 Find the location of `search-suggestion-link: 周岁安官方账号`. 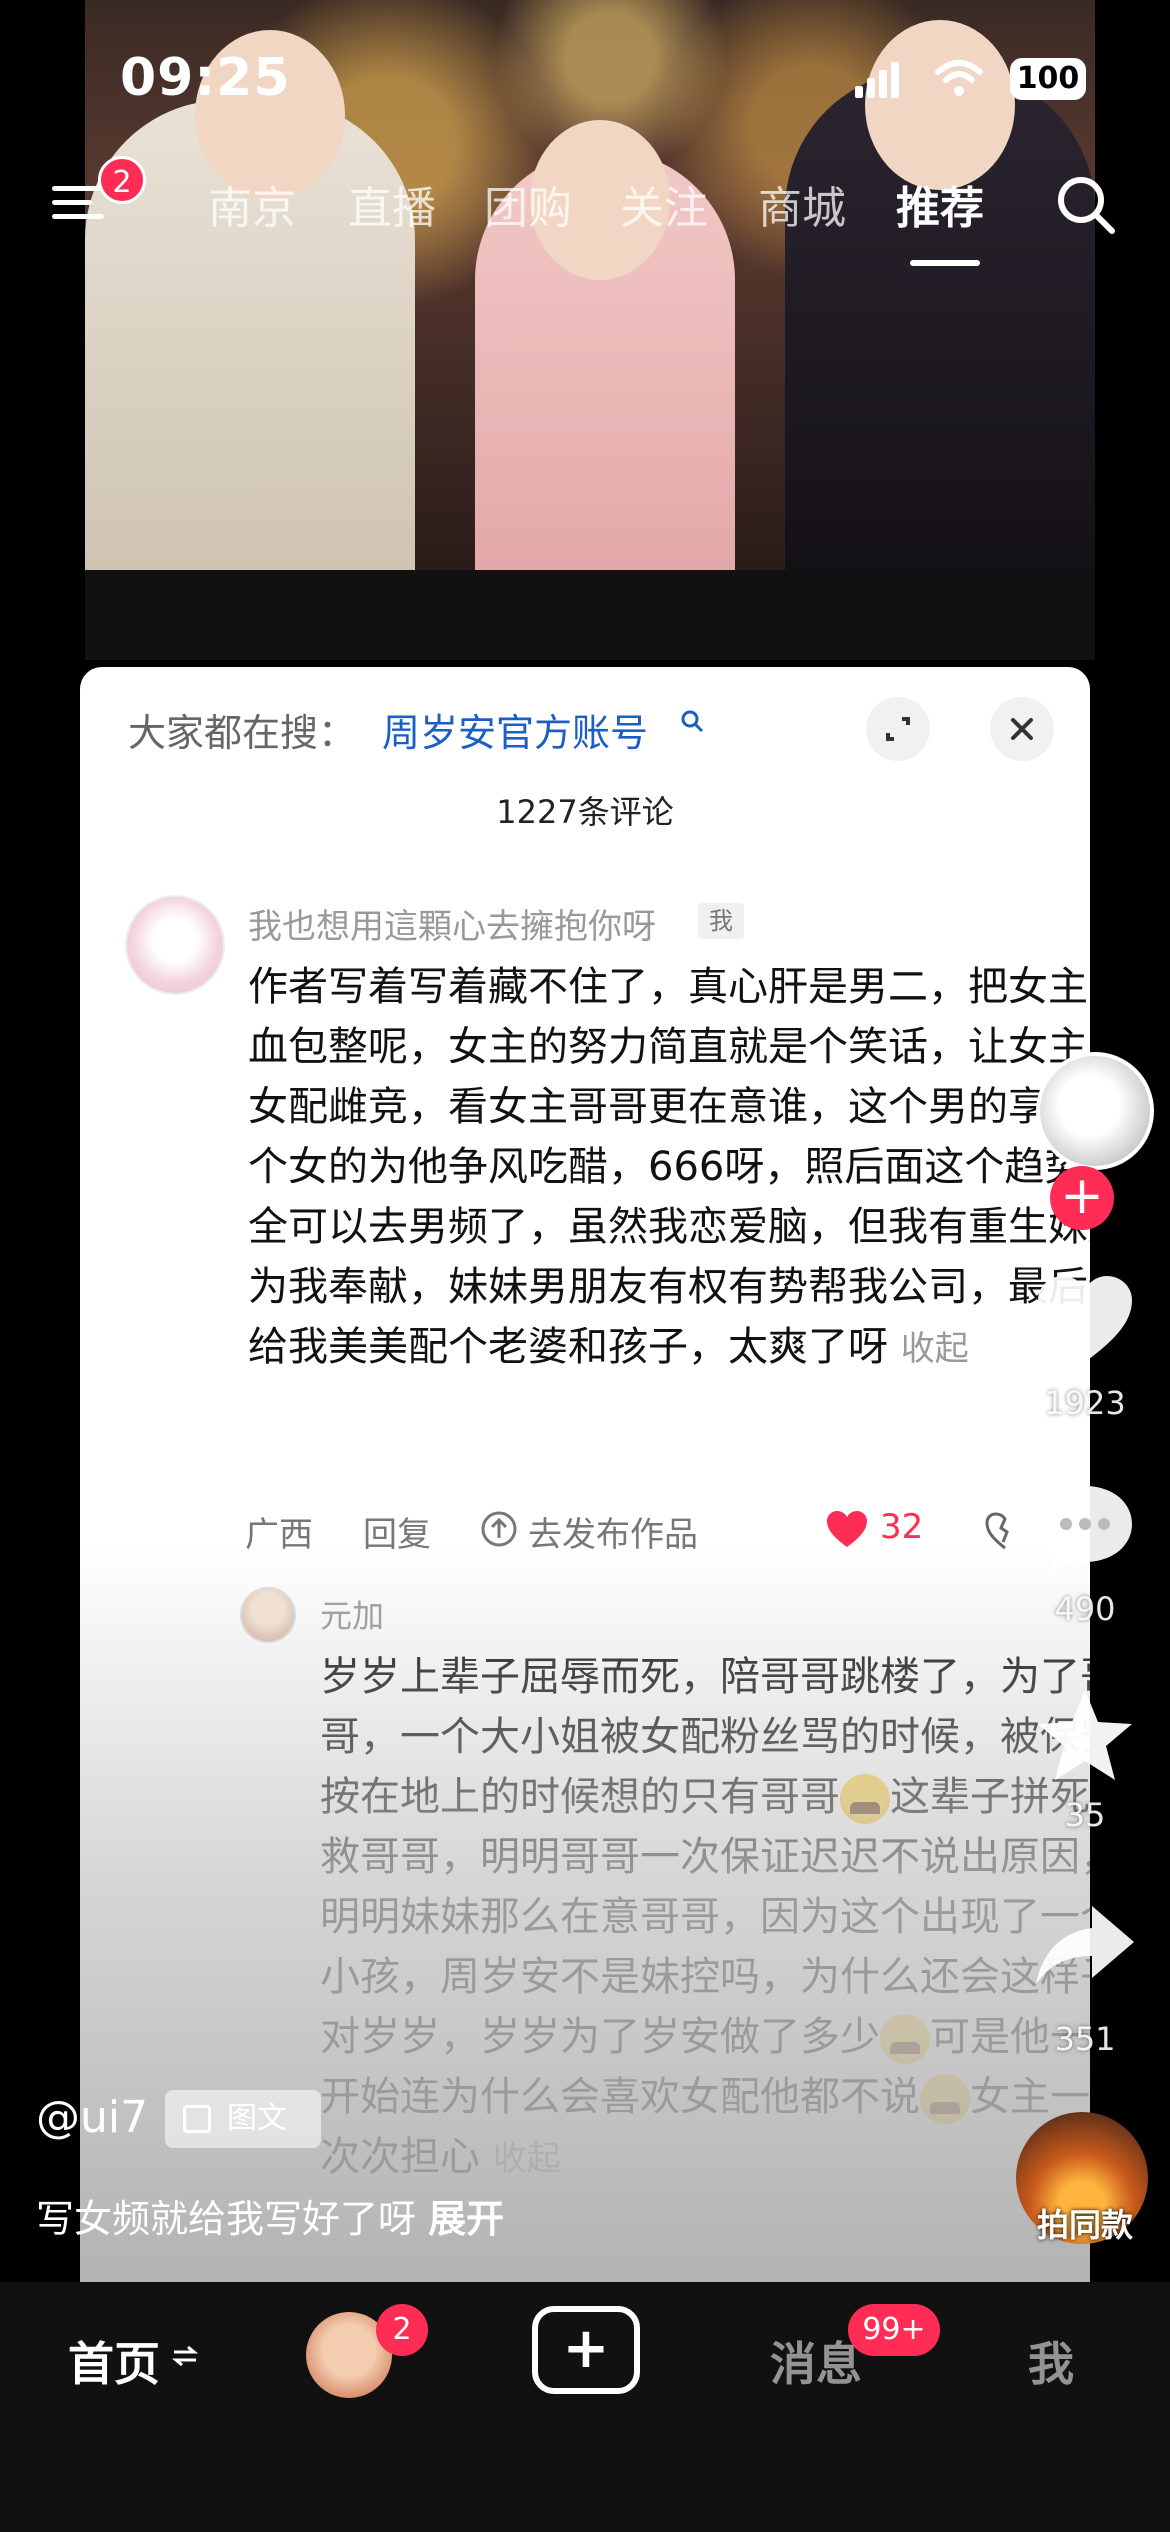

search-suggestion-link: 周岁安官方账号 is located at coordinates (515, 729).